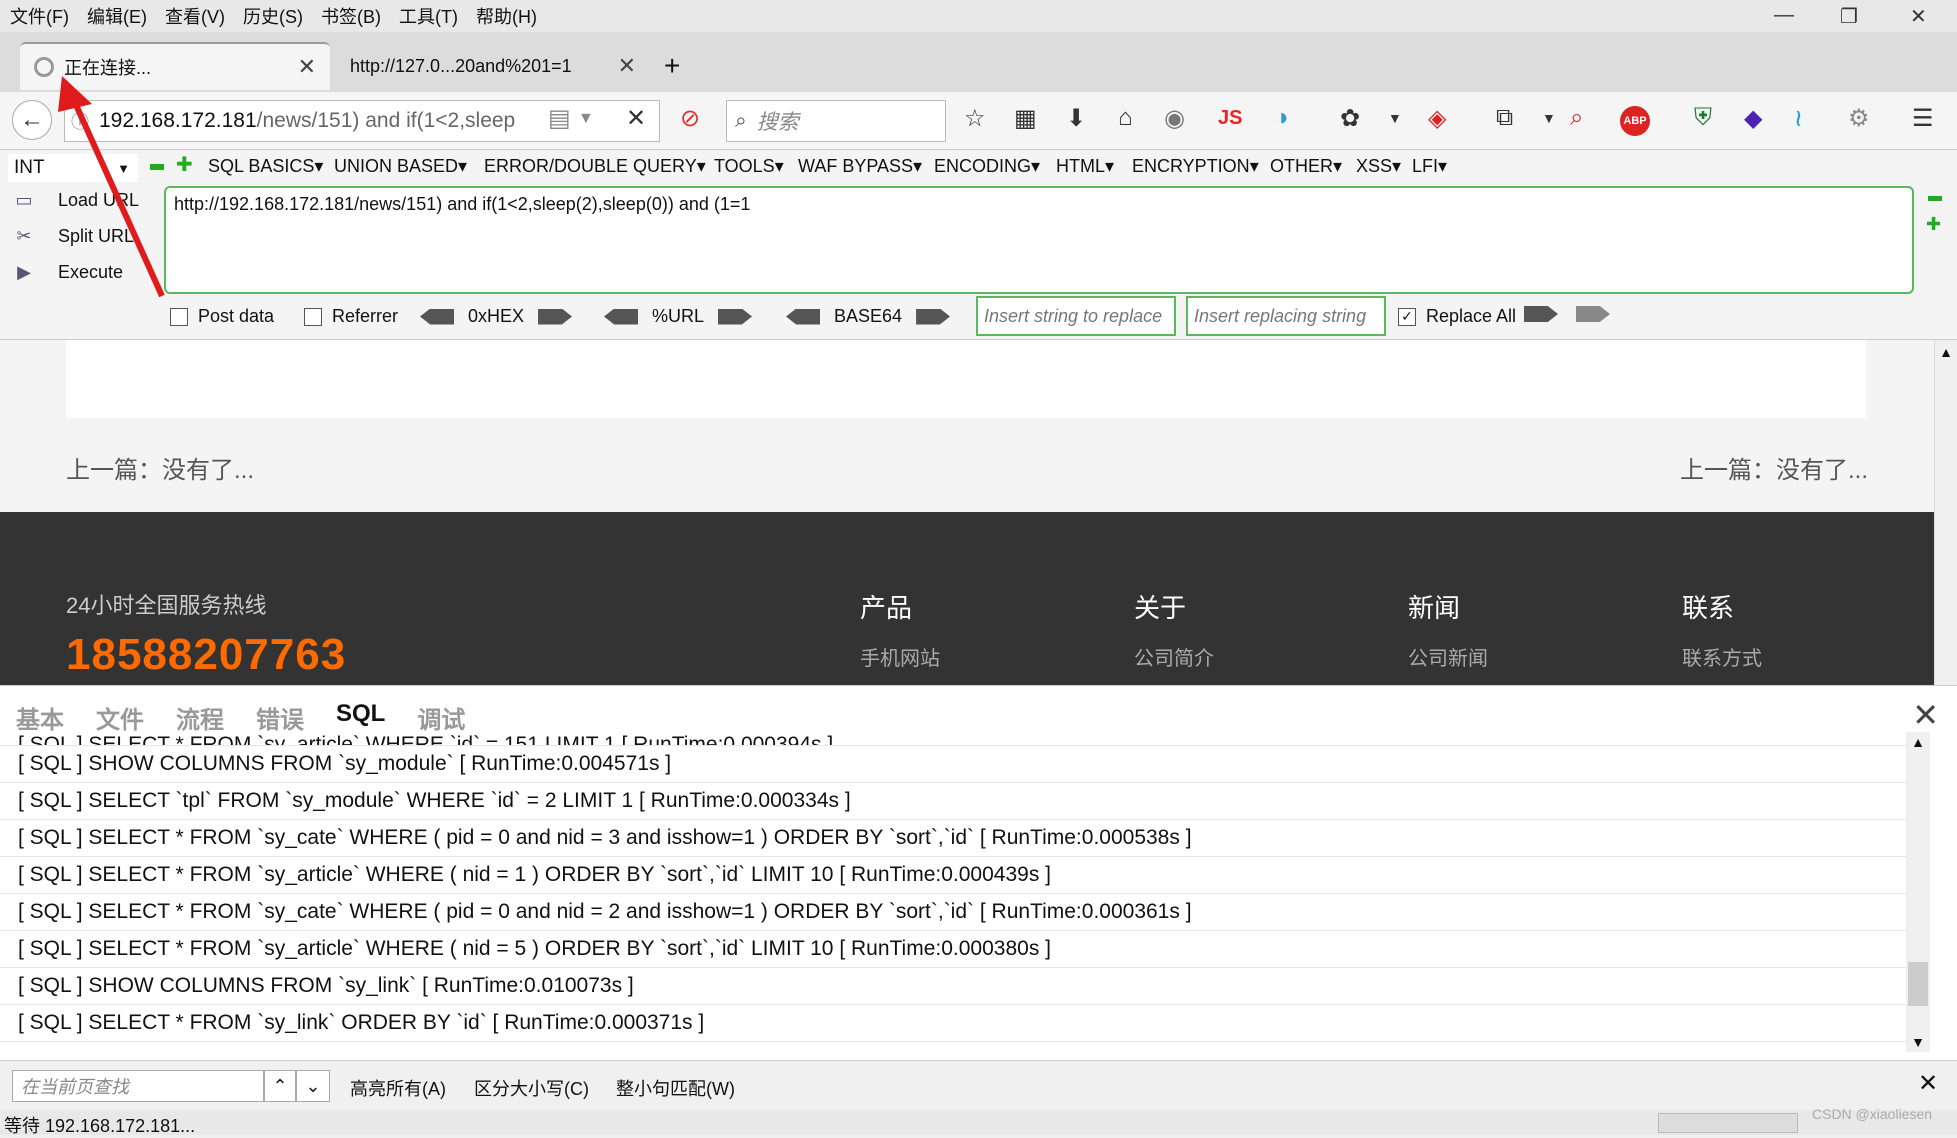  I want to click on annotation-arrow, so click(111, 187).